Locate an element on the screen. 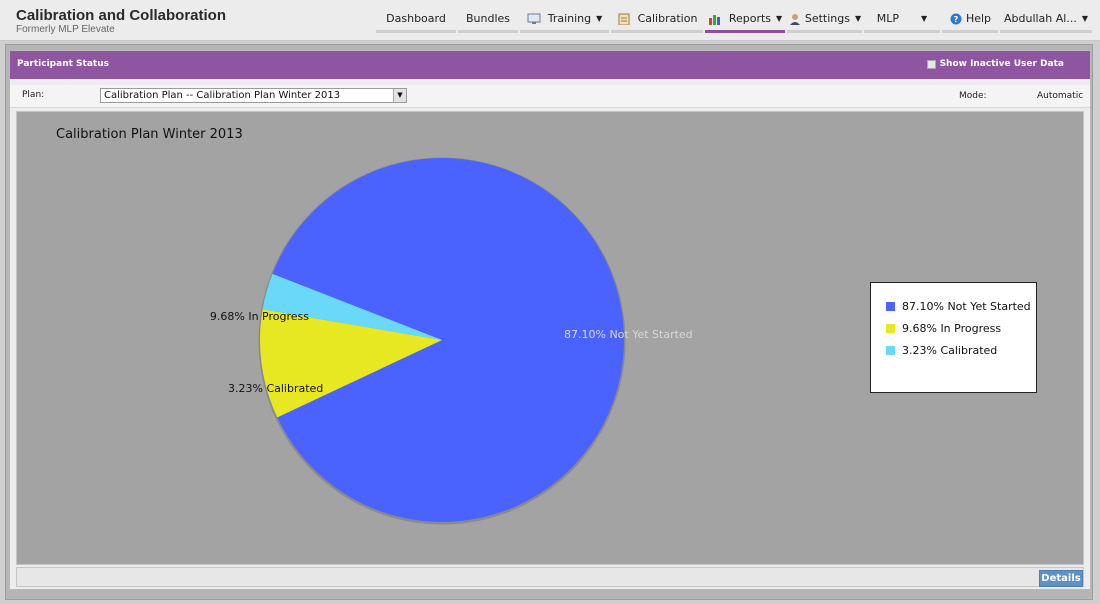 Image resolution: width=1100 pixels, height=604 pixels. mode-label: Mode: is located at coordinates (973, 96).